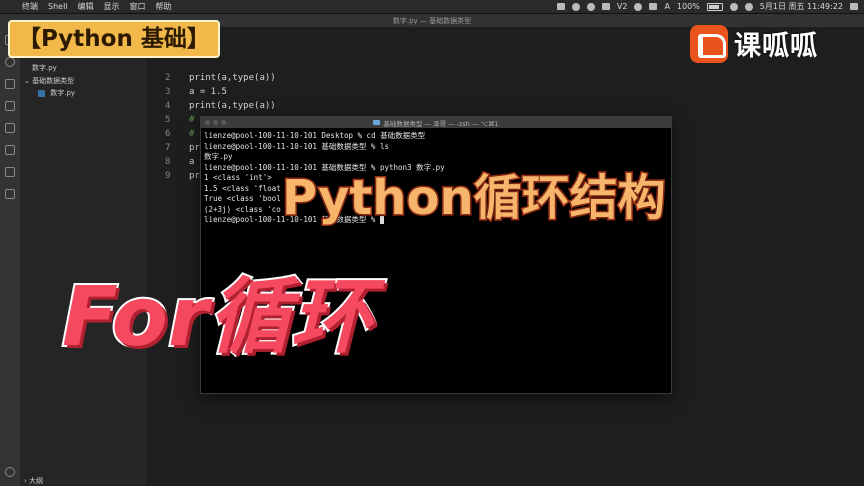 This screenshot has width=864, height=486. I want to click on folder-icon, so click(377, 122).